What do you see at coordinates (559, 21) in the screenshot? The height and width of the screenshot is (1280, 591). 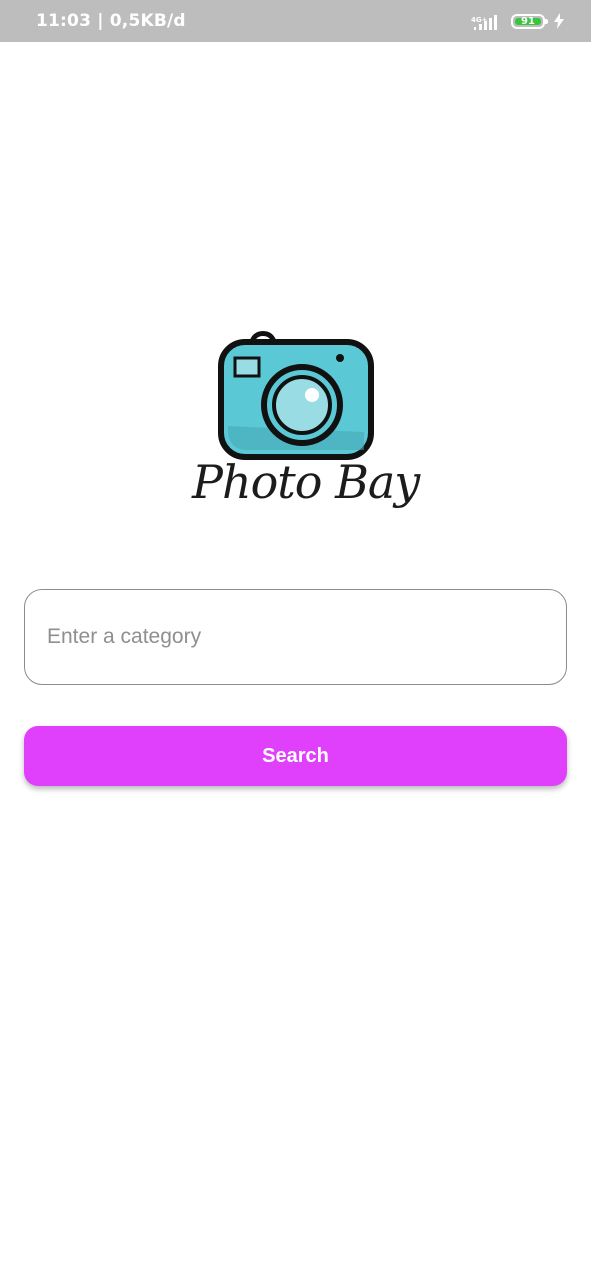 I see `charging-icon` at bounding box center [559, 21].